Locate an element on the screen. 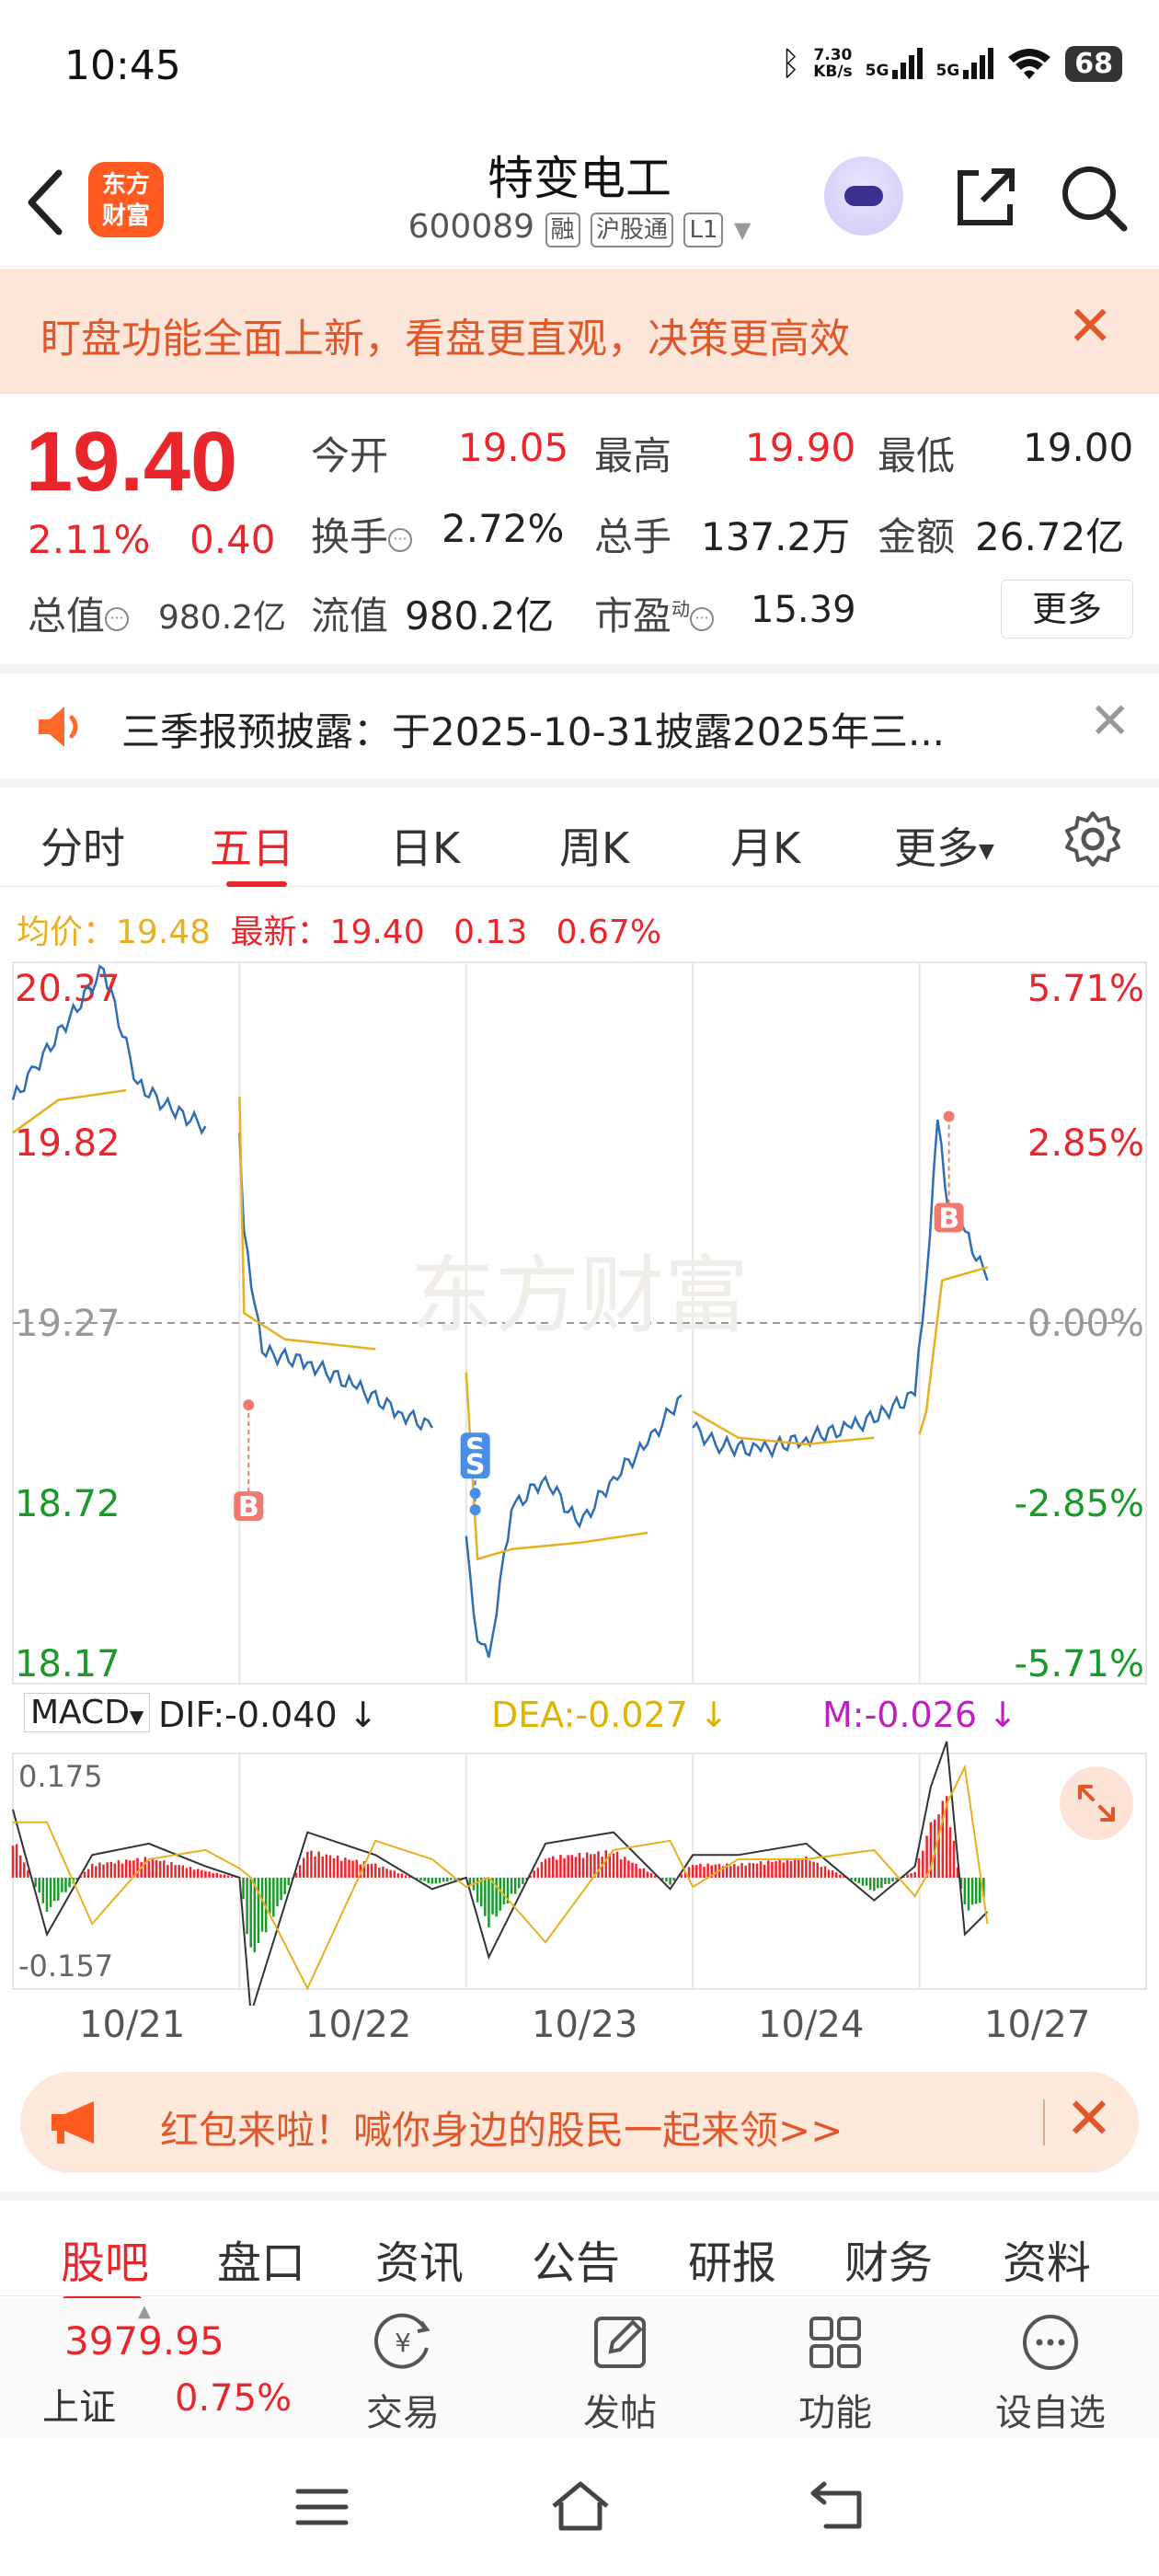 Image resolution: width=1159 pixels, height=2576 pixels. functions-label: 功能 is located at coordinates (835, 2413).